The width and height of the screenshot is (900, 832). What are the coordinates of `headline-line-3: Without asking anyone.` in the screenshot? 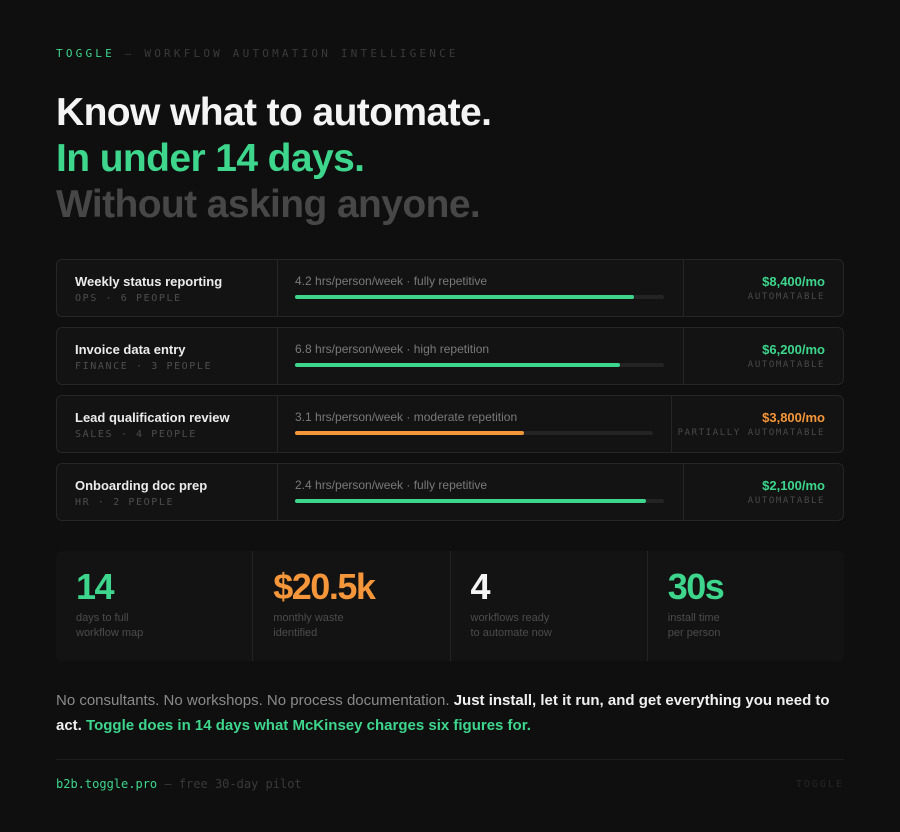 It's located at (268, 204).